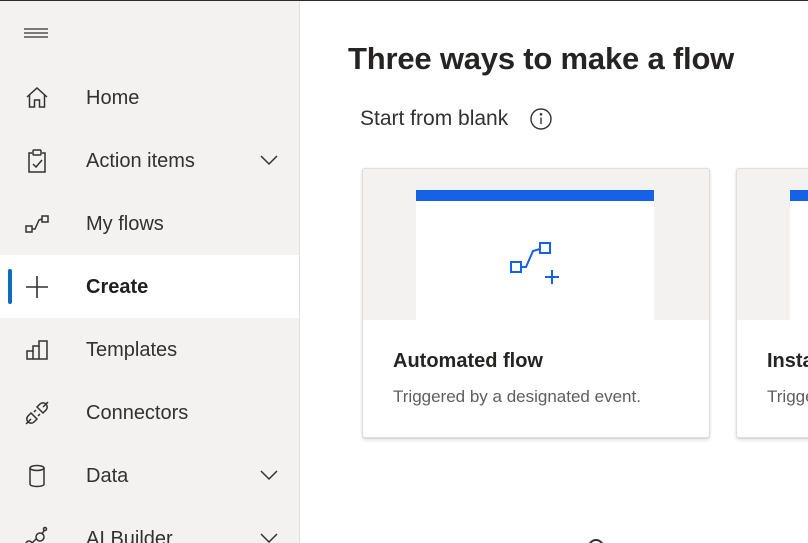 Image resolution: width=808 pixels, height=543 pixels. What do you see at coordinates (37, 534) in the screenshot?
I see `ai-builder-icon` at bounding box center [37, 534].